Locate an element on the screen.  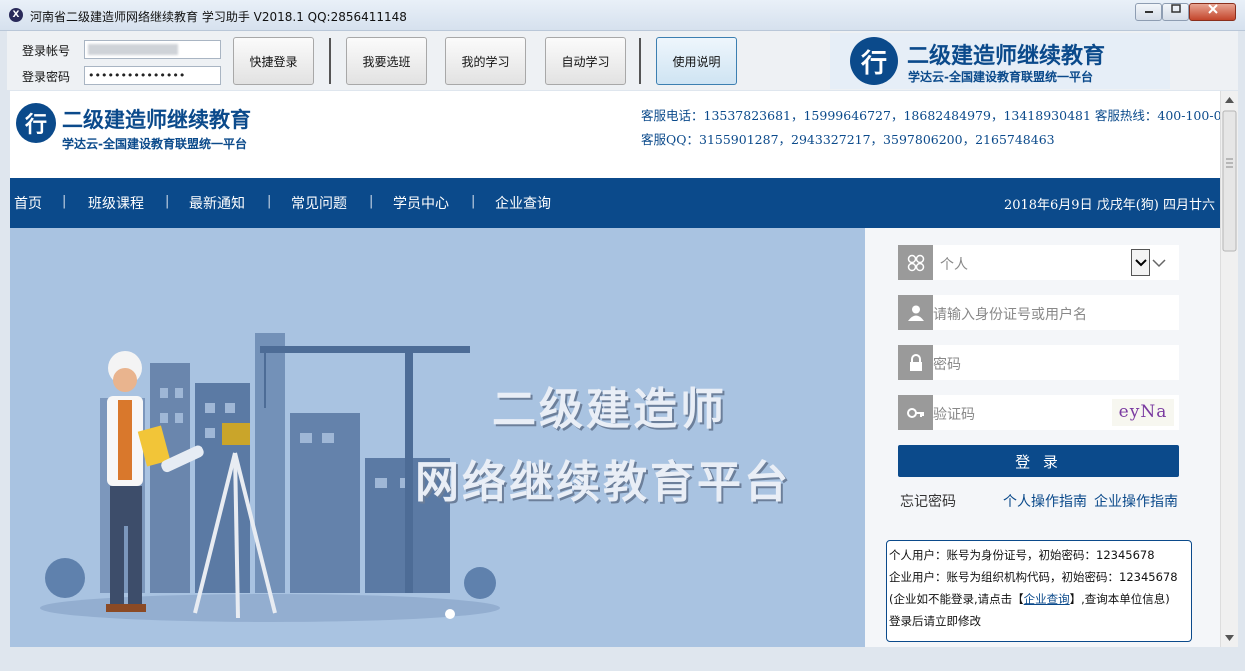
nav-faq: 常见问题 is located at coordinates (319, 203).